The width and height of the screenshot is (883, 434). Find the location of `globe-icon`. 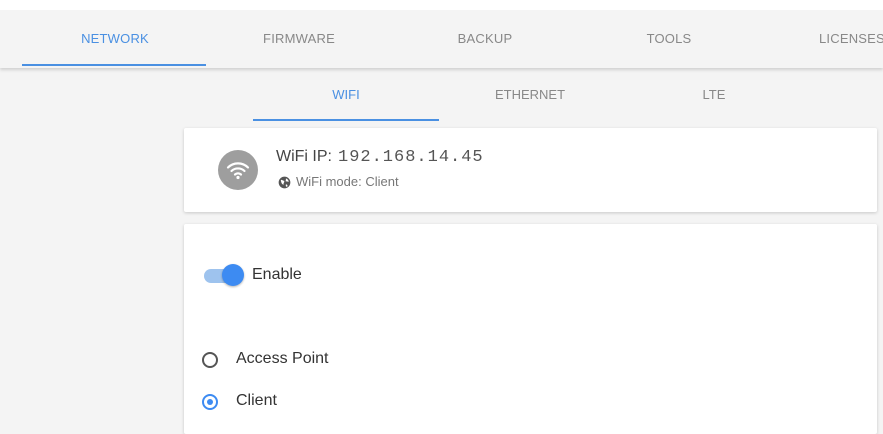

globe-icon is located at coordinates (284, 184).